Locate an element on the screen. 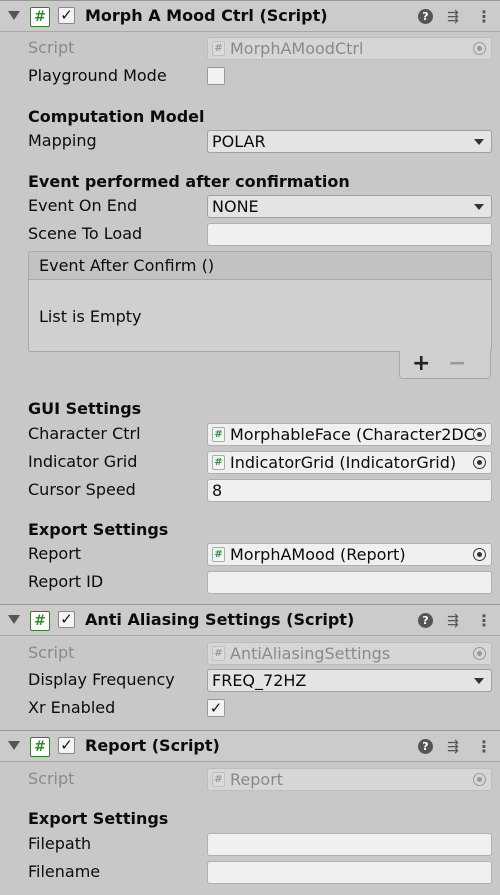 The width and height of the screenshot is (500, 895). character-ctrl-object-field: # MorphableFace (Character2DC is located at coordinates (349, 434).